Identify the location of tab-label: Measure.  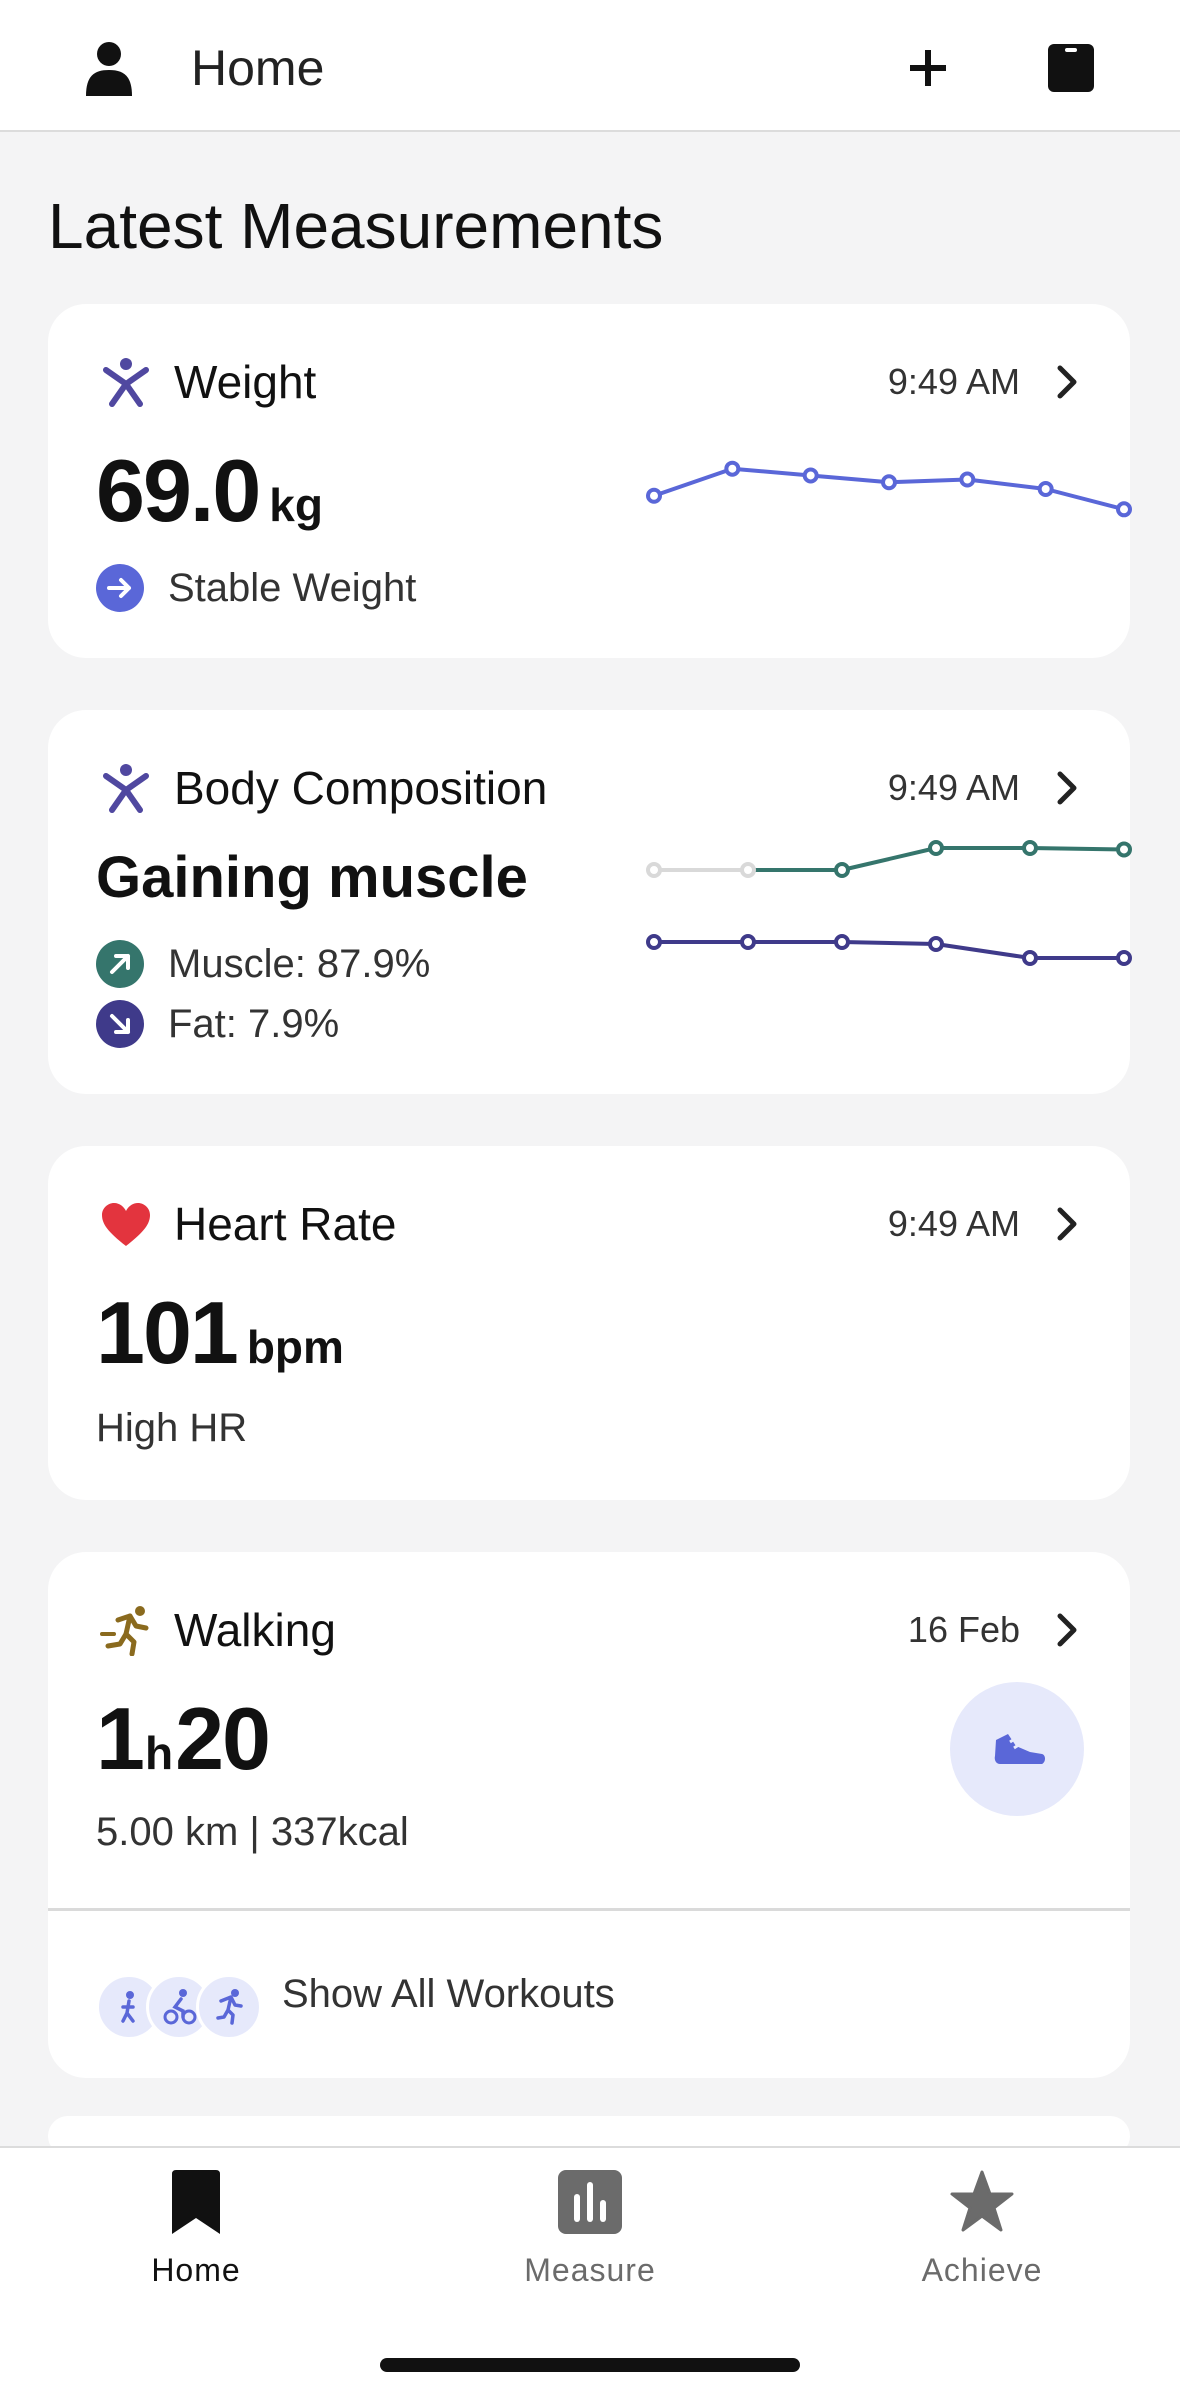
(590, 2270).